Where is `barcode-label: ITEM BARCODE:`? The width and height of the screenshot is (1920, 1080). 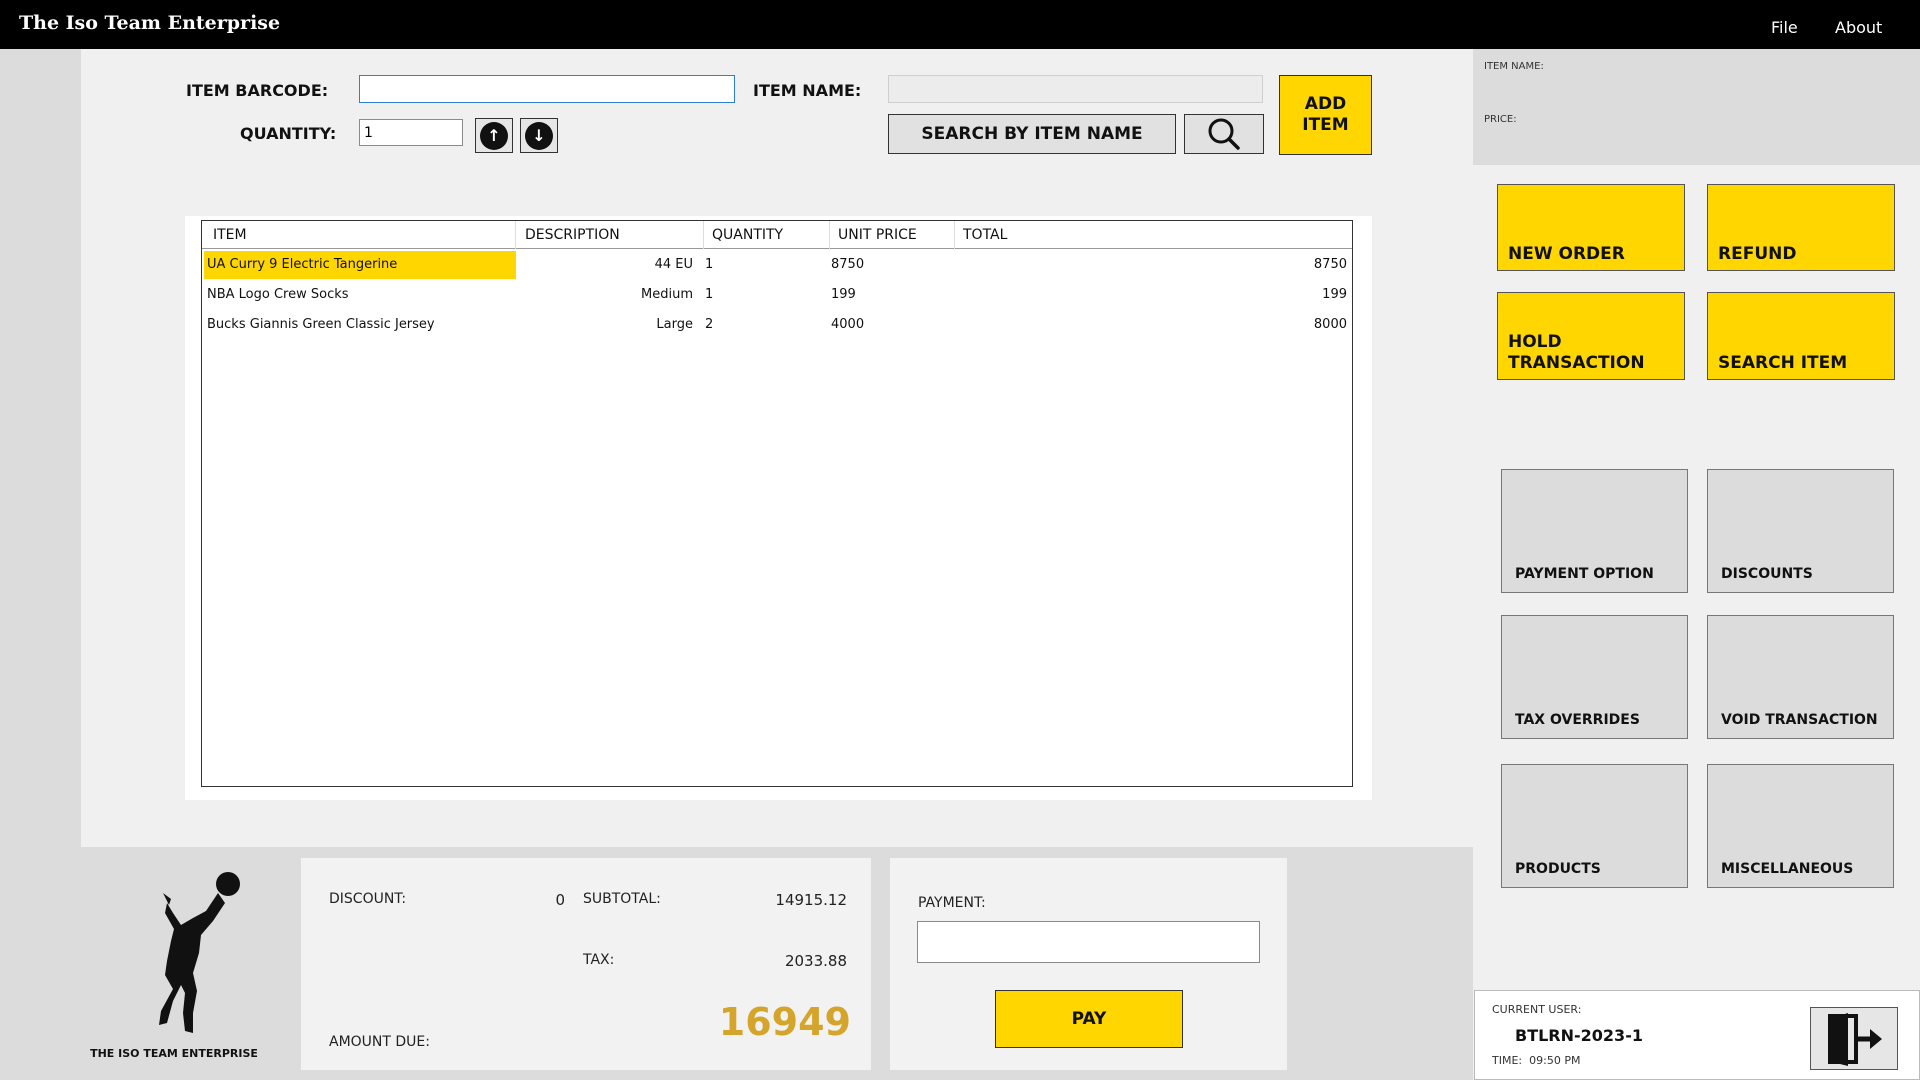 barcode-label: ITEM BARCODE: is located at coordinates (257, 90).